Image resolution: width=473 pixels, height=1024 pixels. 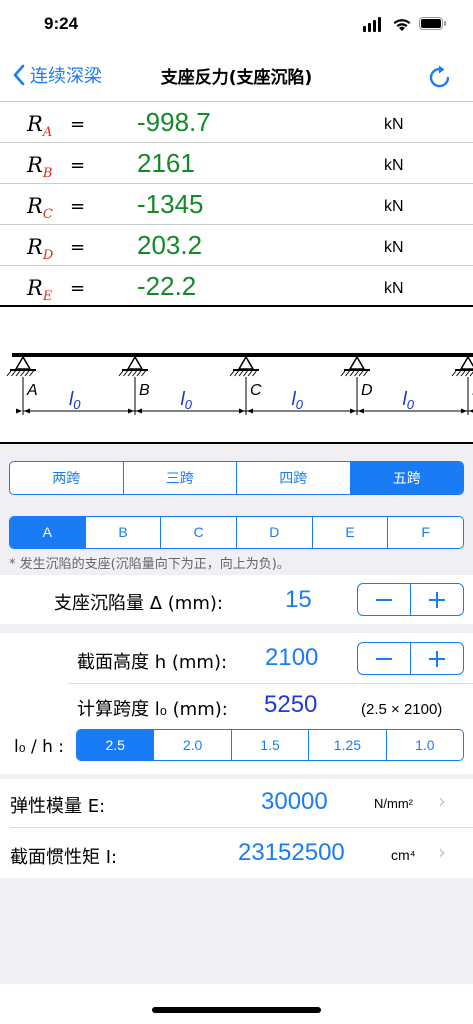 What do you see at coordinates (425, 532) in the screenshot?
I see `seg-support-f: F` at bounding box center [425, 532].